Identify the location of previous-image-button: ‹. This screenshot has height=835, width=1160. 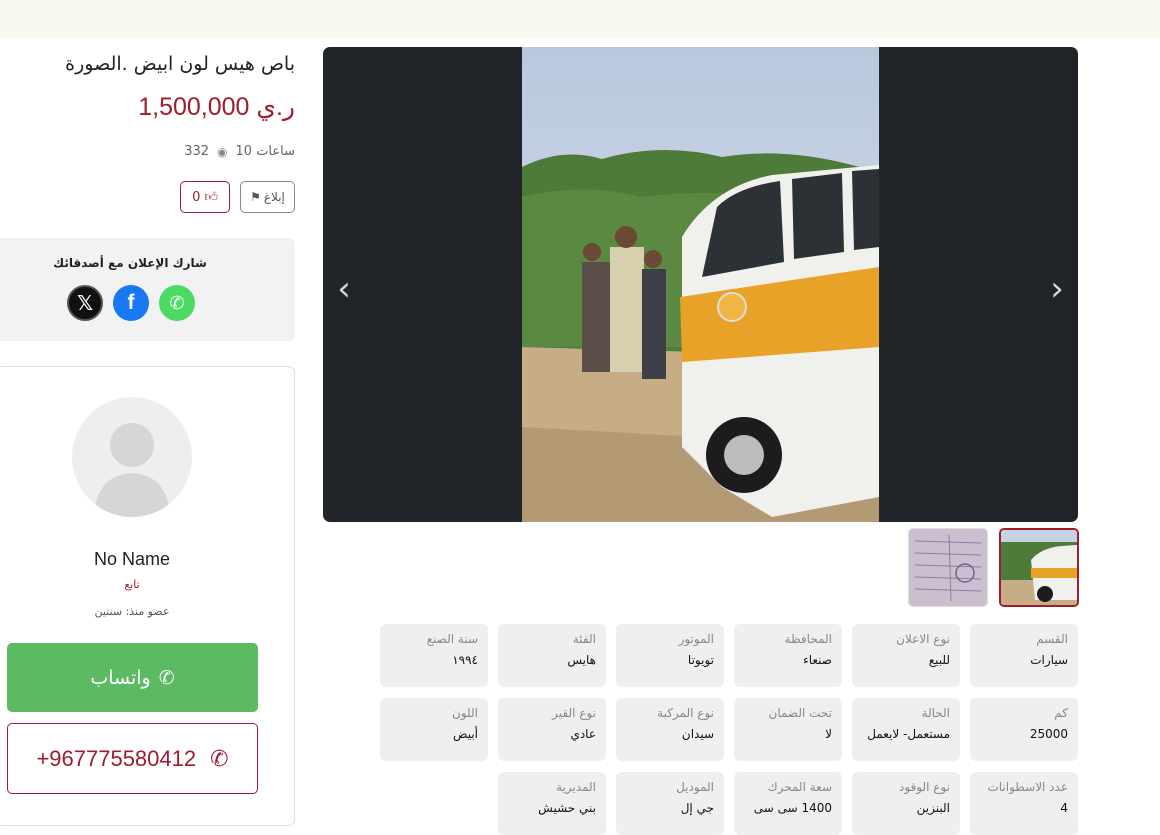
(344, 289).